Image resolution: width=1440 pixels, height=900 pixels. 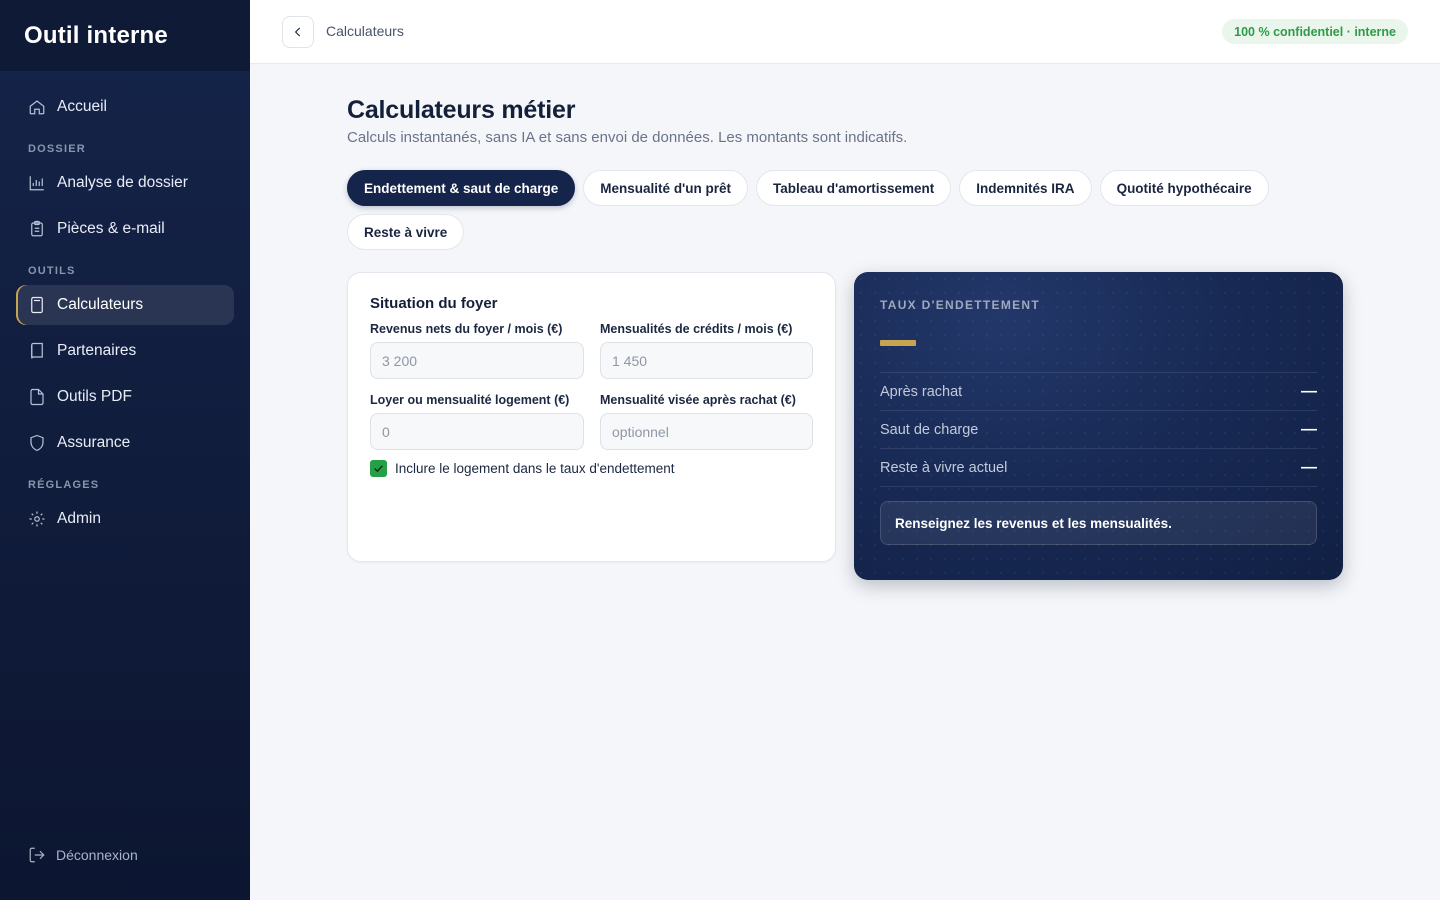 I want to click on debt-ratio-value, so click(x=1098, y=343).